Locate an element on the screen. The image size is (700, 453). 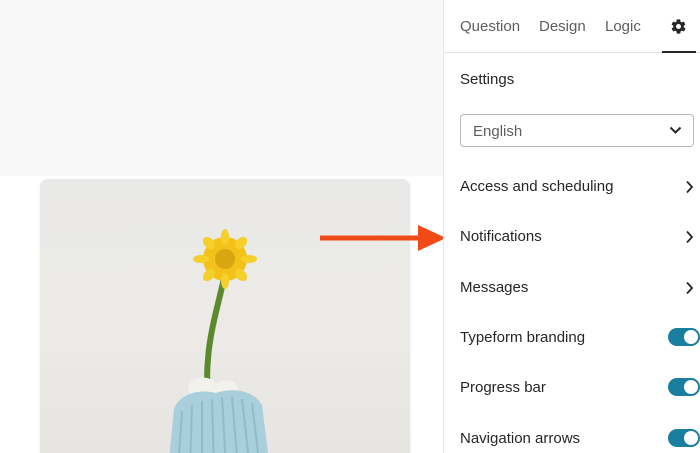
tab-design: Design is located at coordinates (562, 26).